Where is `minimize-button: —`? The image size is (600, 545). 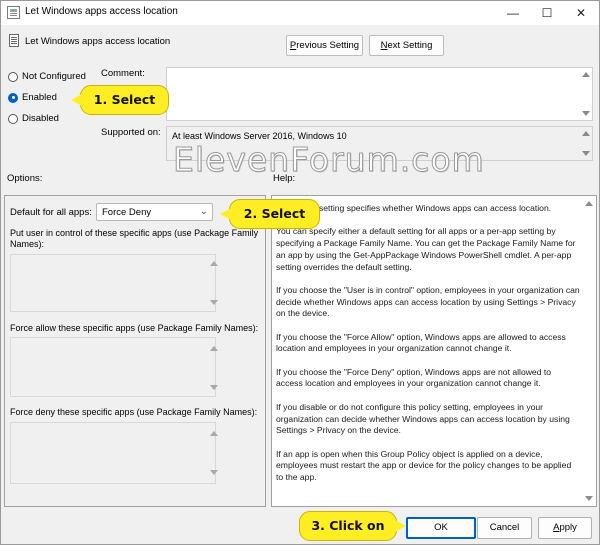
minimize-button: — is located at coordinates (513, 13).